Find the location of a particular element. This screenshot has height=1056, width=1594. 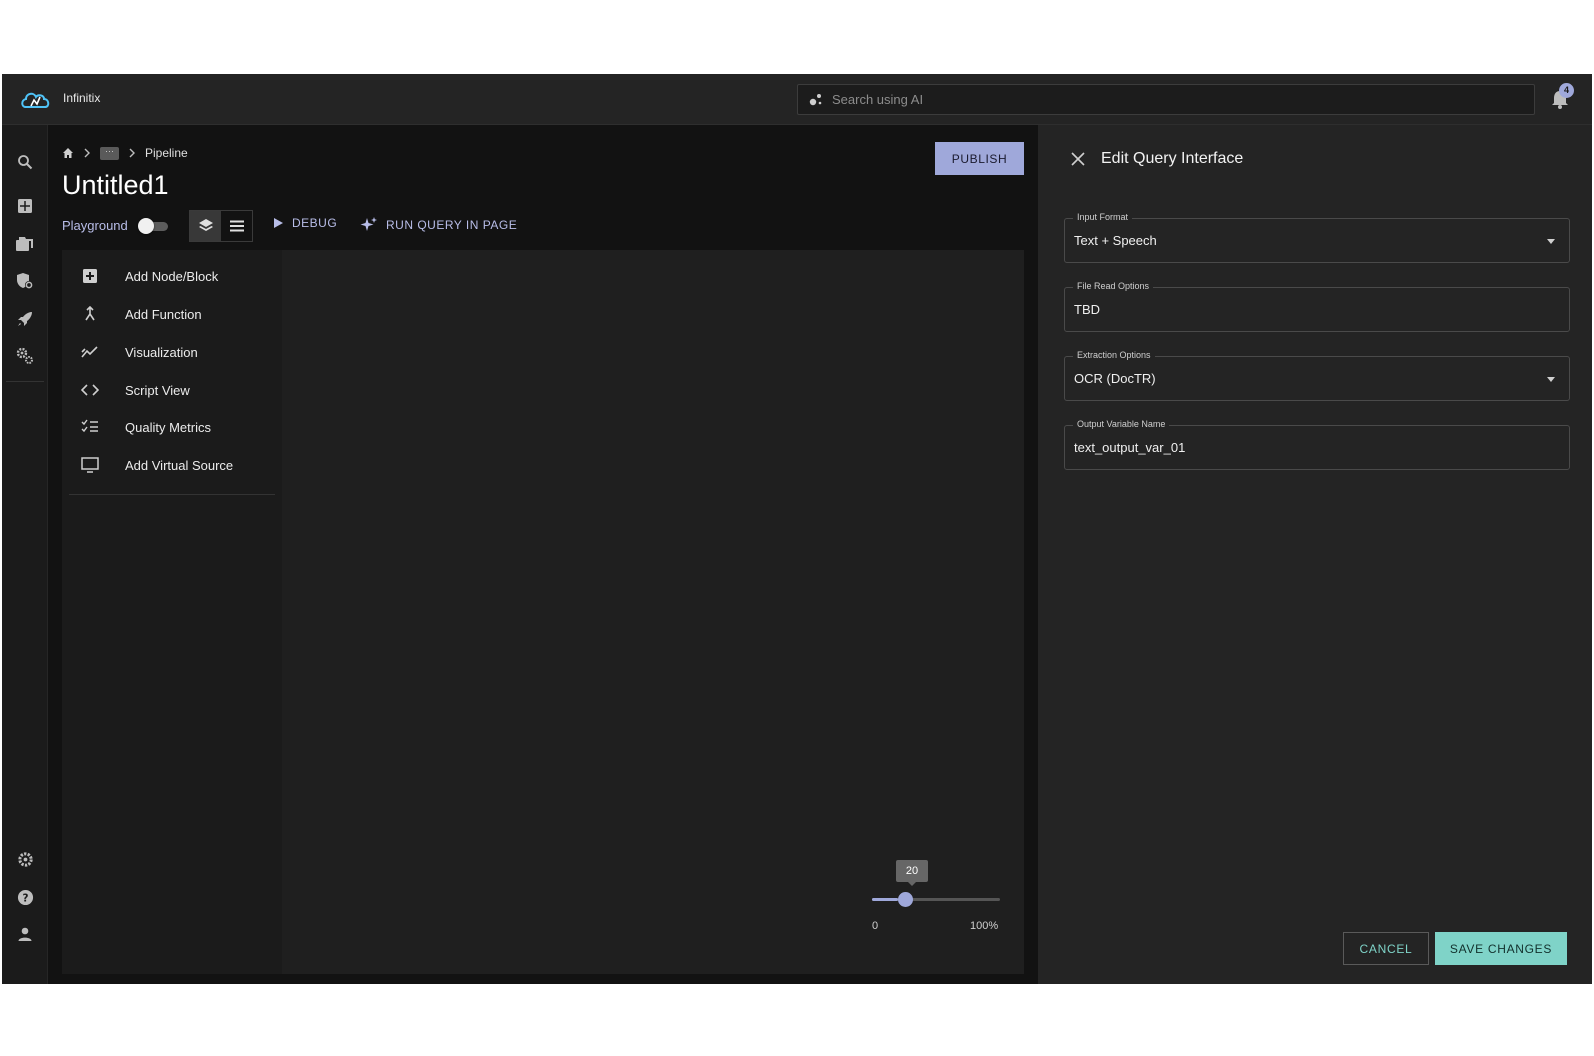

notification-badge: 4 is located at coordinates (1566, 90).